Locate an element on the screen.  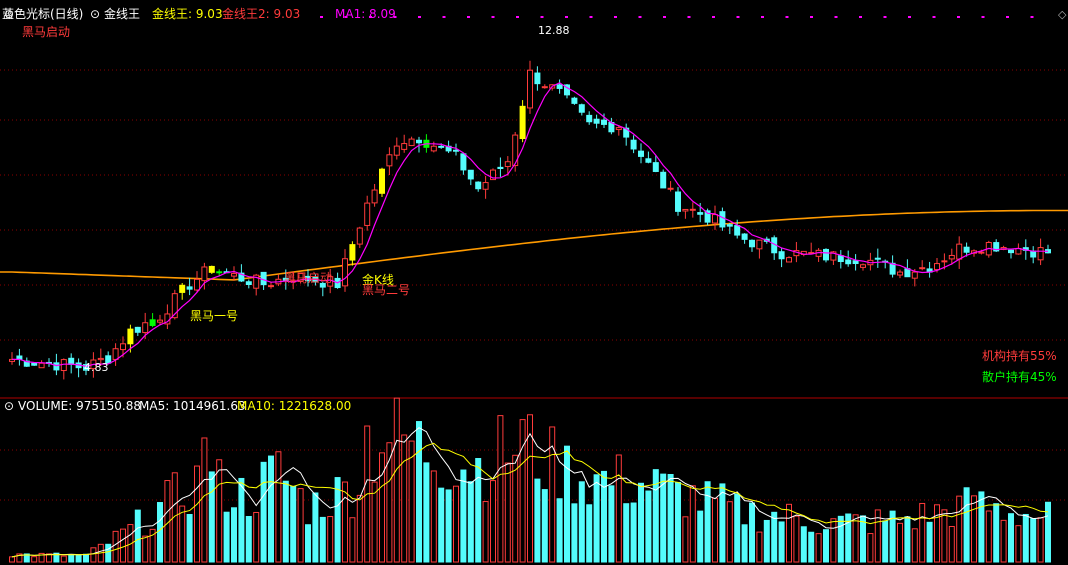
settings-icon: ⊙ is located at coordinates (95, 14).